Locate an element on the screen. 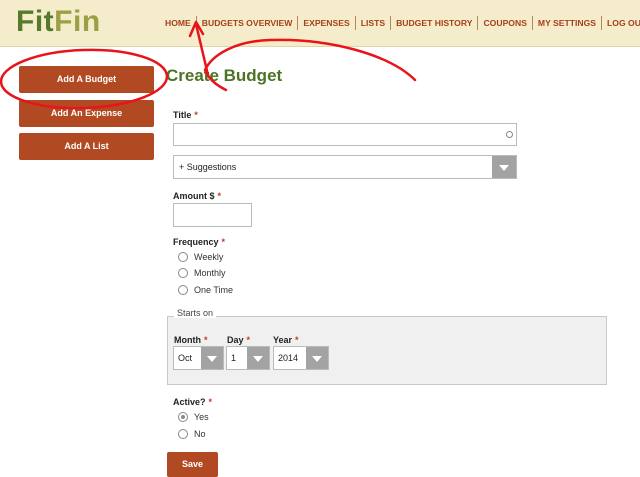  nav-my-settings: MY SETTINGS is located at coordinates (568, 23).